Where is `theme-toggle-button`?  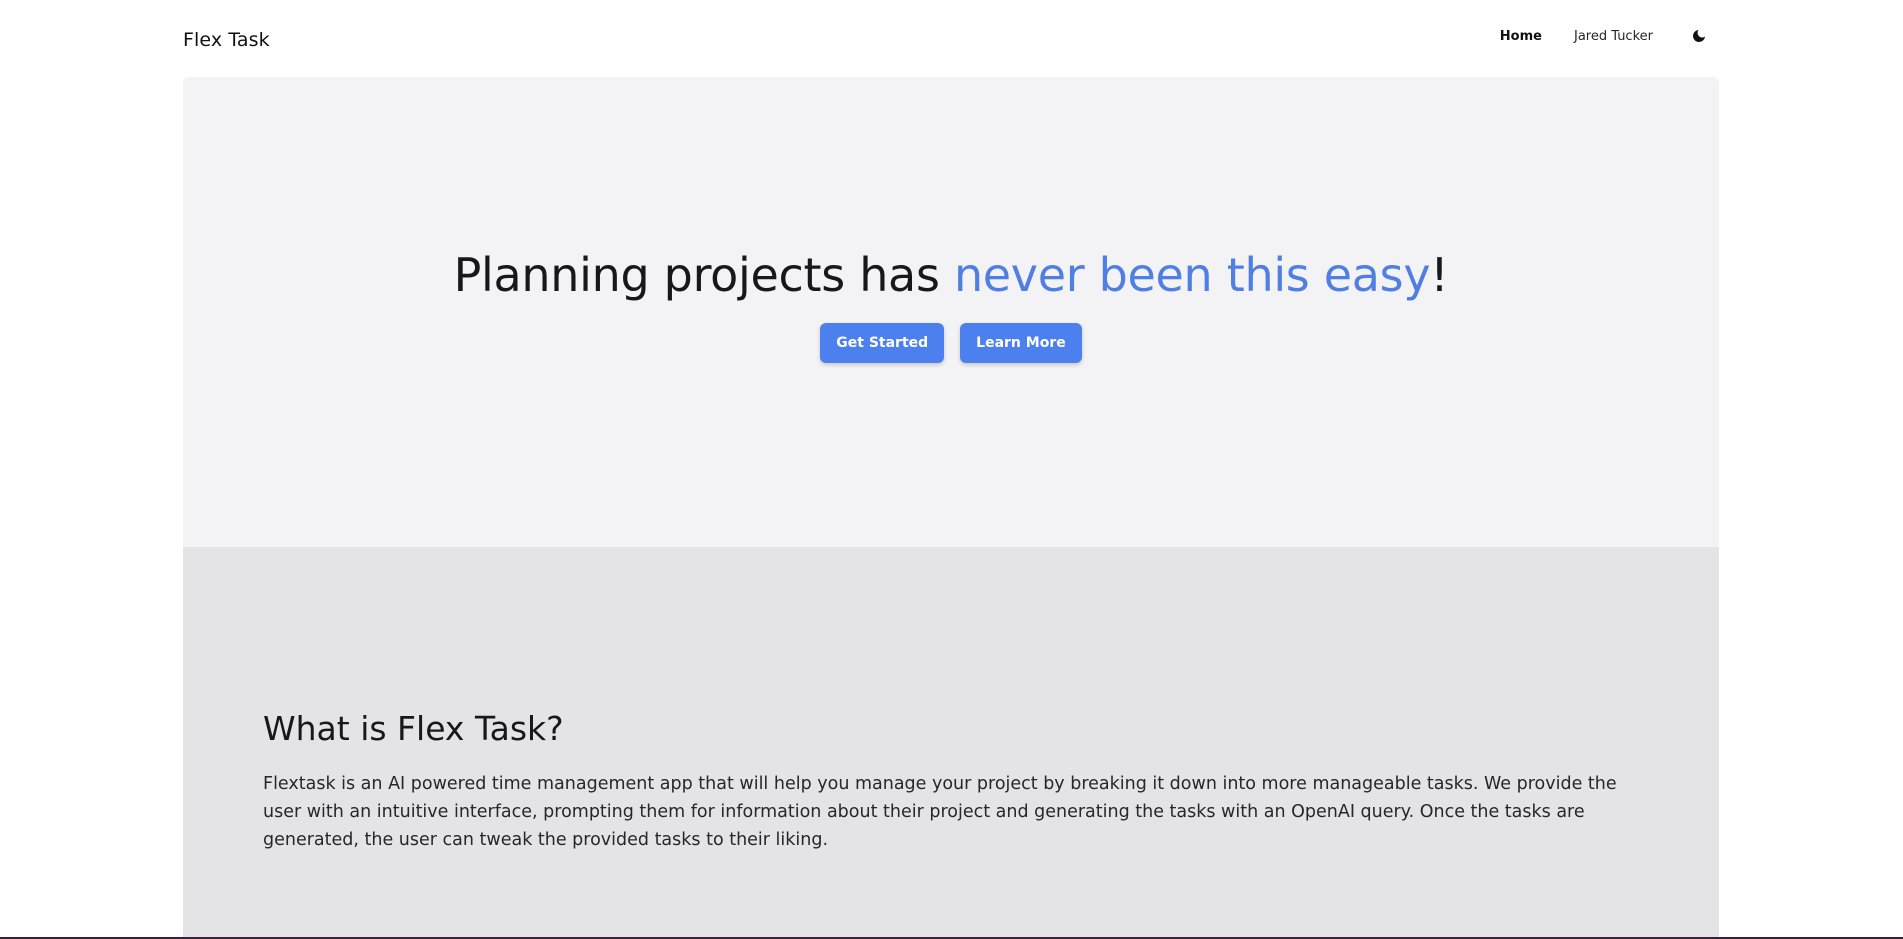 theme-toggle-button is located at coordinates (1699, 36).